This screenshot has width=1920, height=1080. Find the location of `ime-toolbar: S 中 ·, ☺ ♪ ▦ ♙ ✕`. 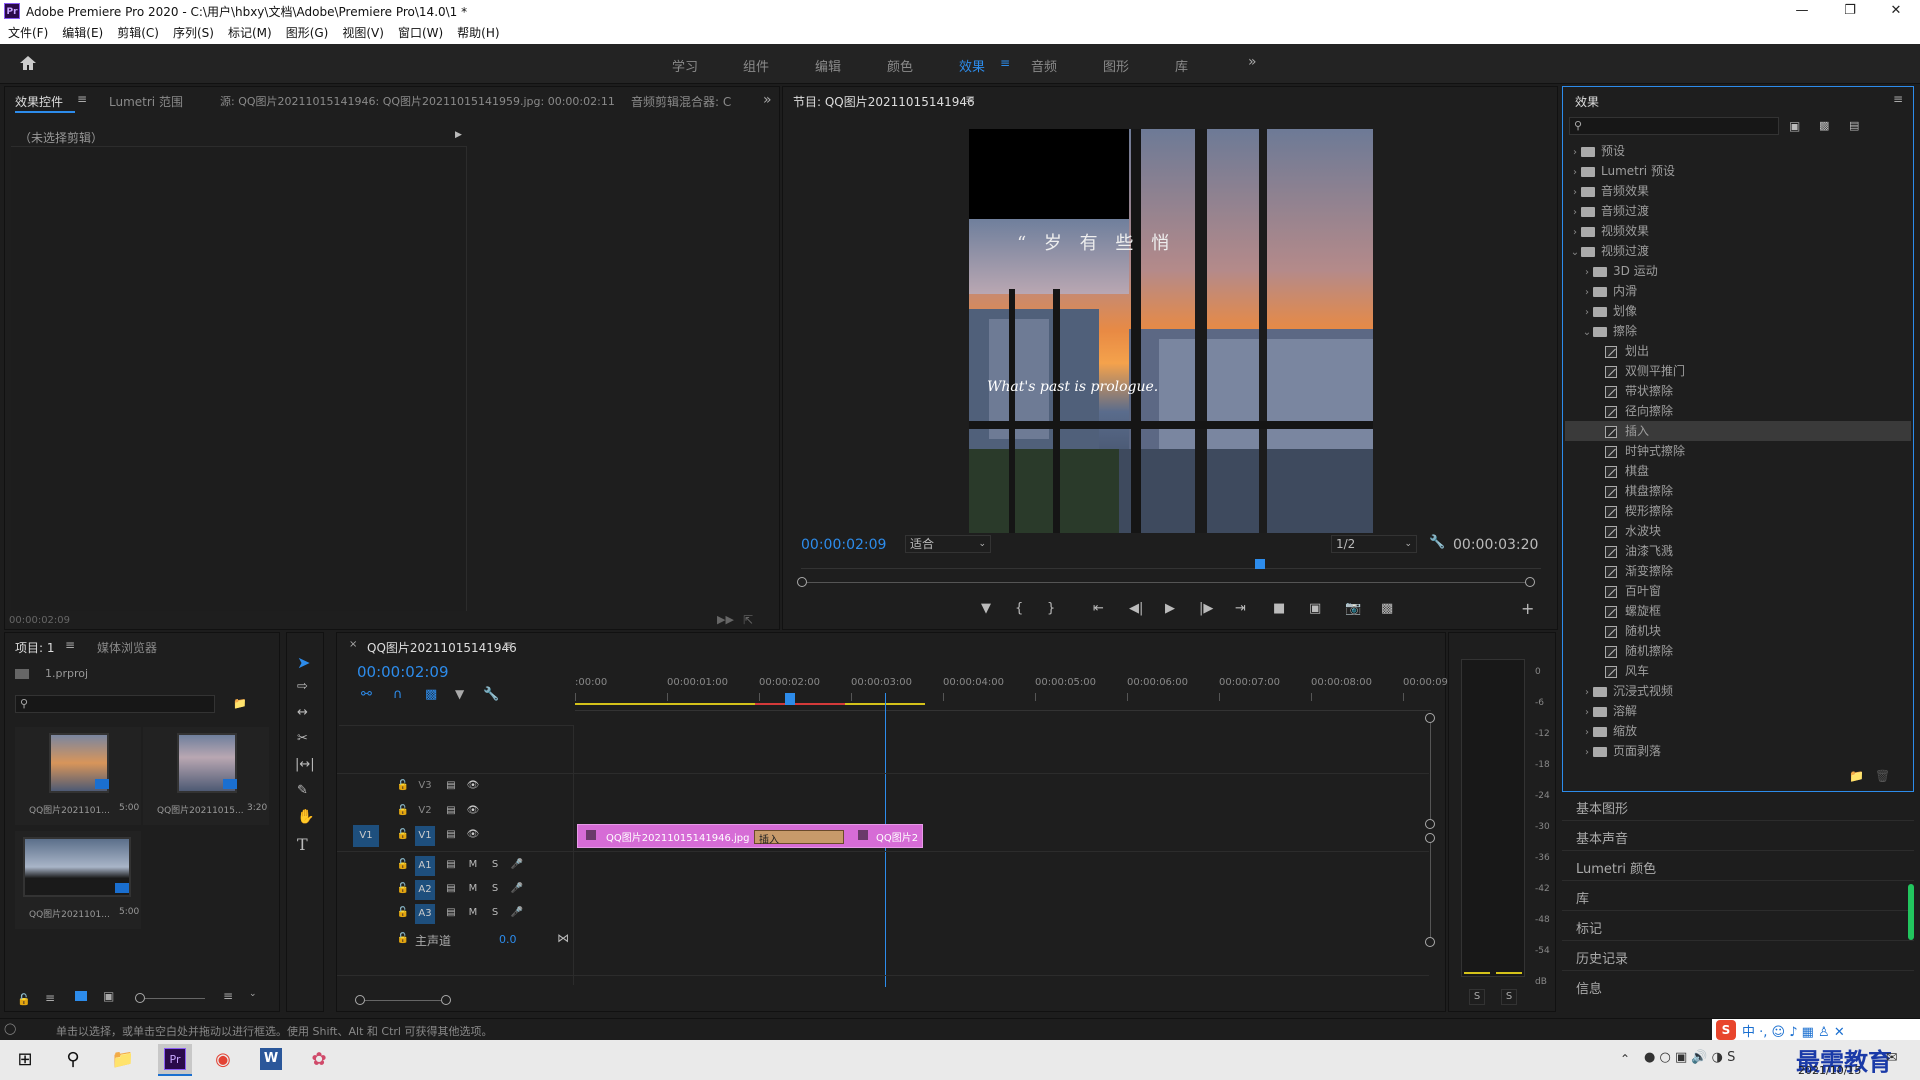

ime-toolbar: S 中 ·, ☺ ♪ ▦ ♙ ✕ is located at coordinates (1816, 1030).